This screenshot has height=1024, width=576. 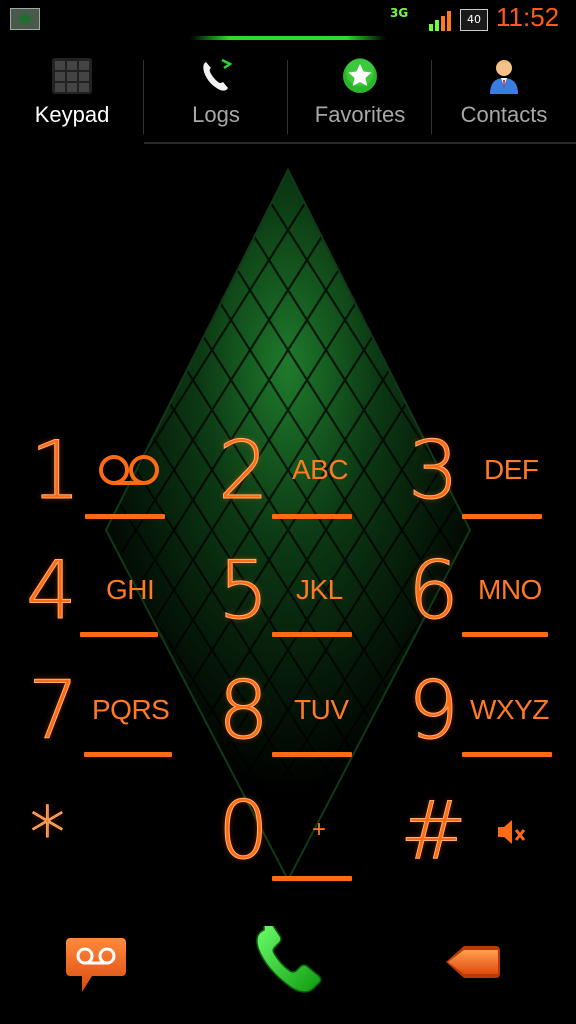 I want to click on tab-logs-label: Logs, so click(x=216, y=114).